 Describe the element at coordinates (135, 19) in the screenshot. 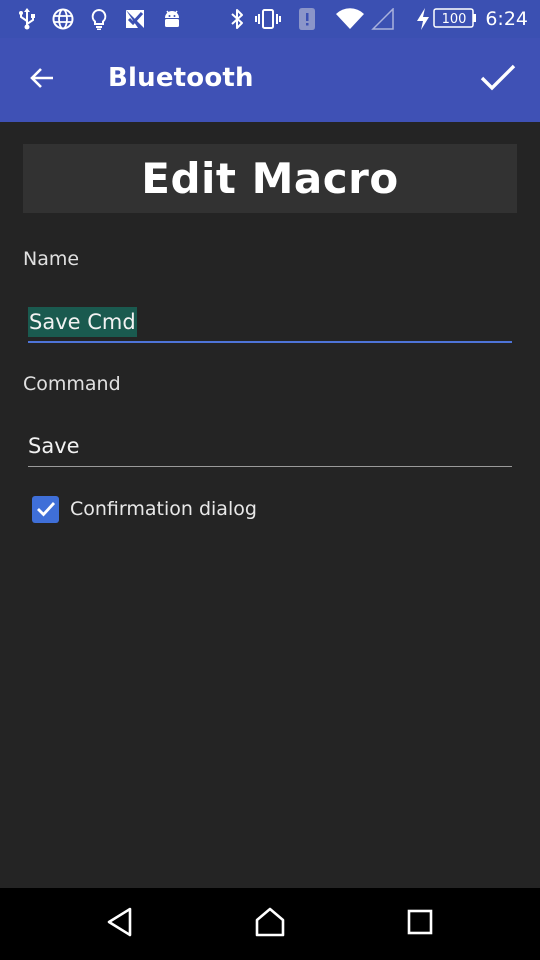

I see `check-flag-icon` at that location.